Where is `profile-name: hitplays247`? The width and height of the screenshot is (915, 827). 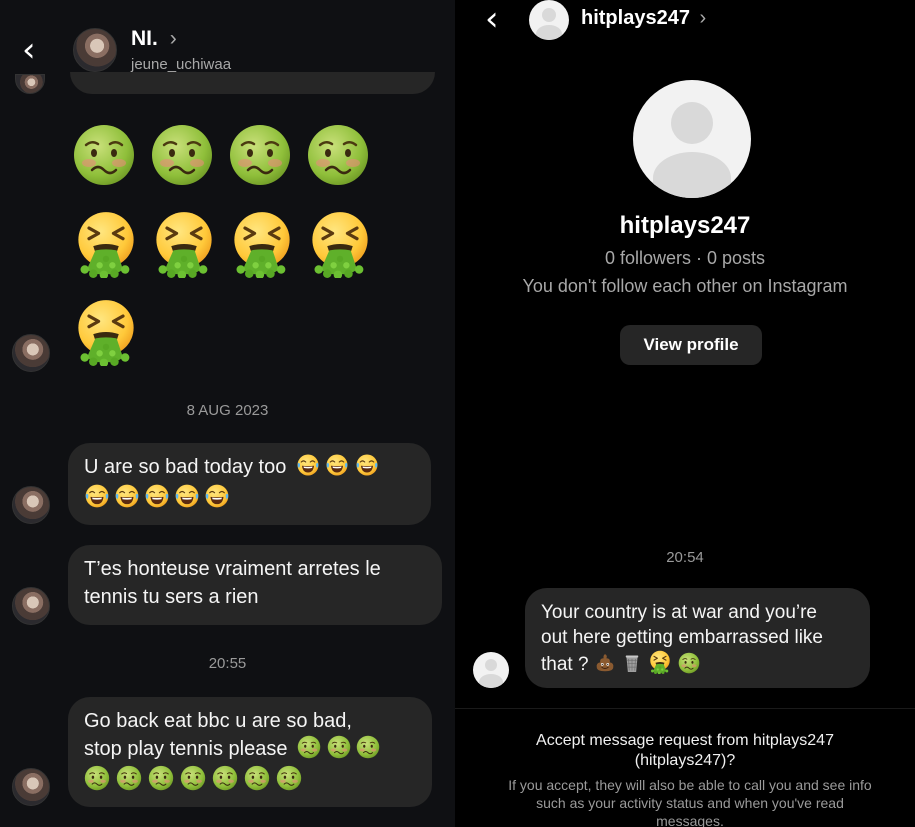
profile-name: hitplays247 is located at coordinates (685, 225).